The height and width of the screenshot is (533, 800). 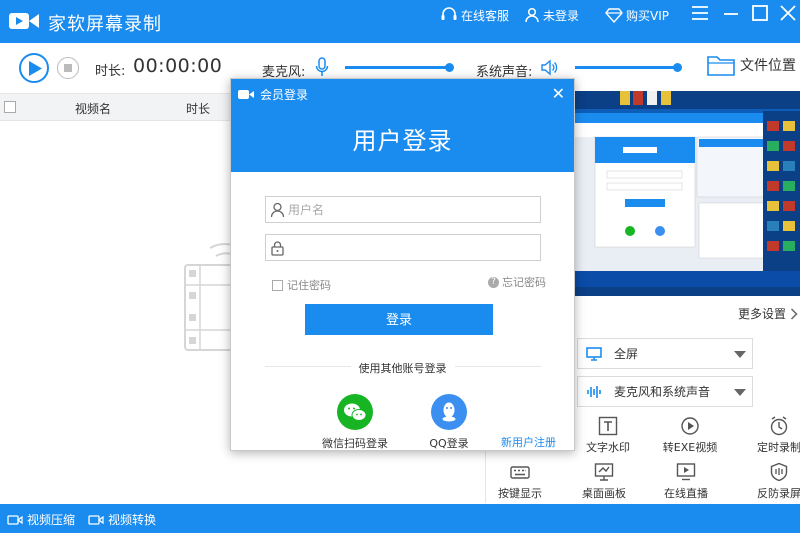 I want to click on file-location-label: 文件位置, so click(x=768, y=66).